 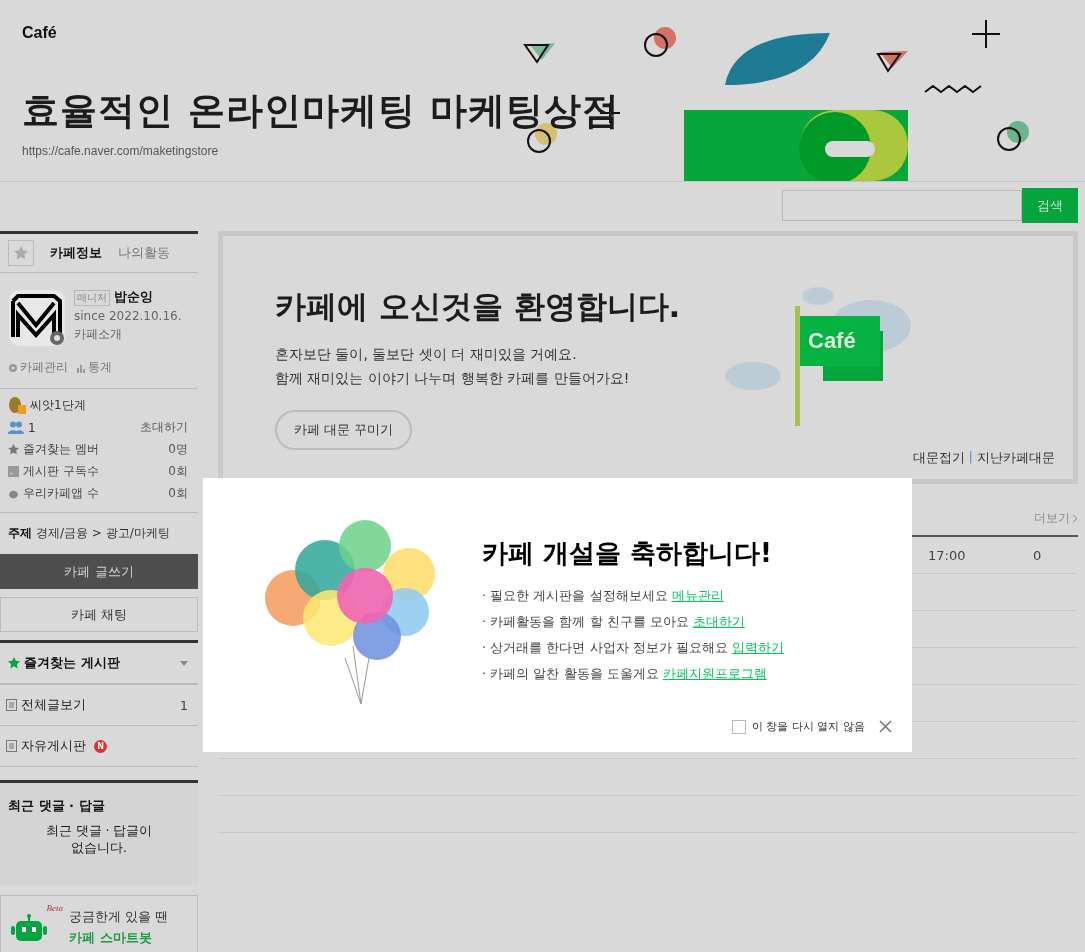 I want to click on past-front-link: 지난카페대문, so click(x=1016, y=458).